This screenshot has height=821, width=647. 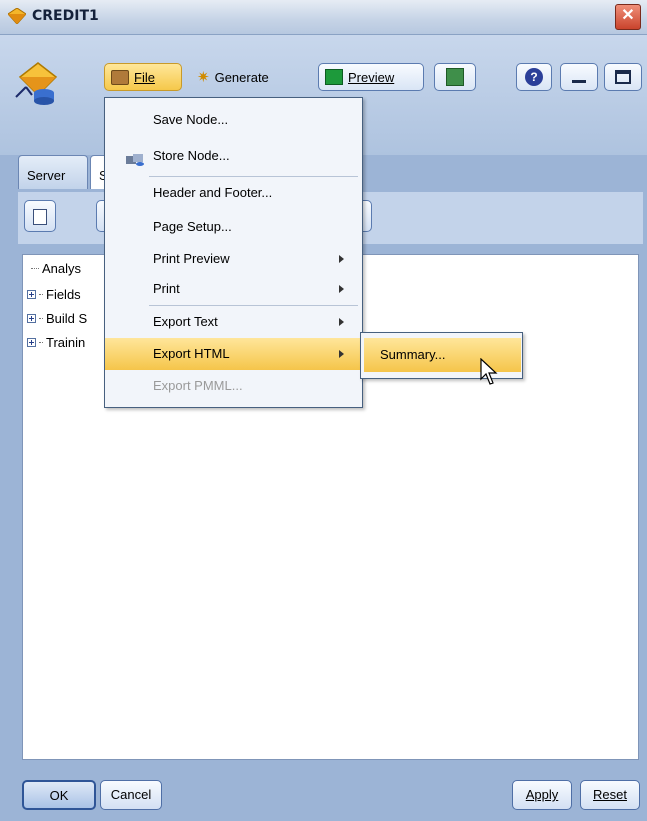 I want to click on minimize-button, so click(x=579, y=77).